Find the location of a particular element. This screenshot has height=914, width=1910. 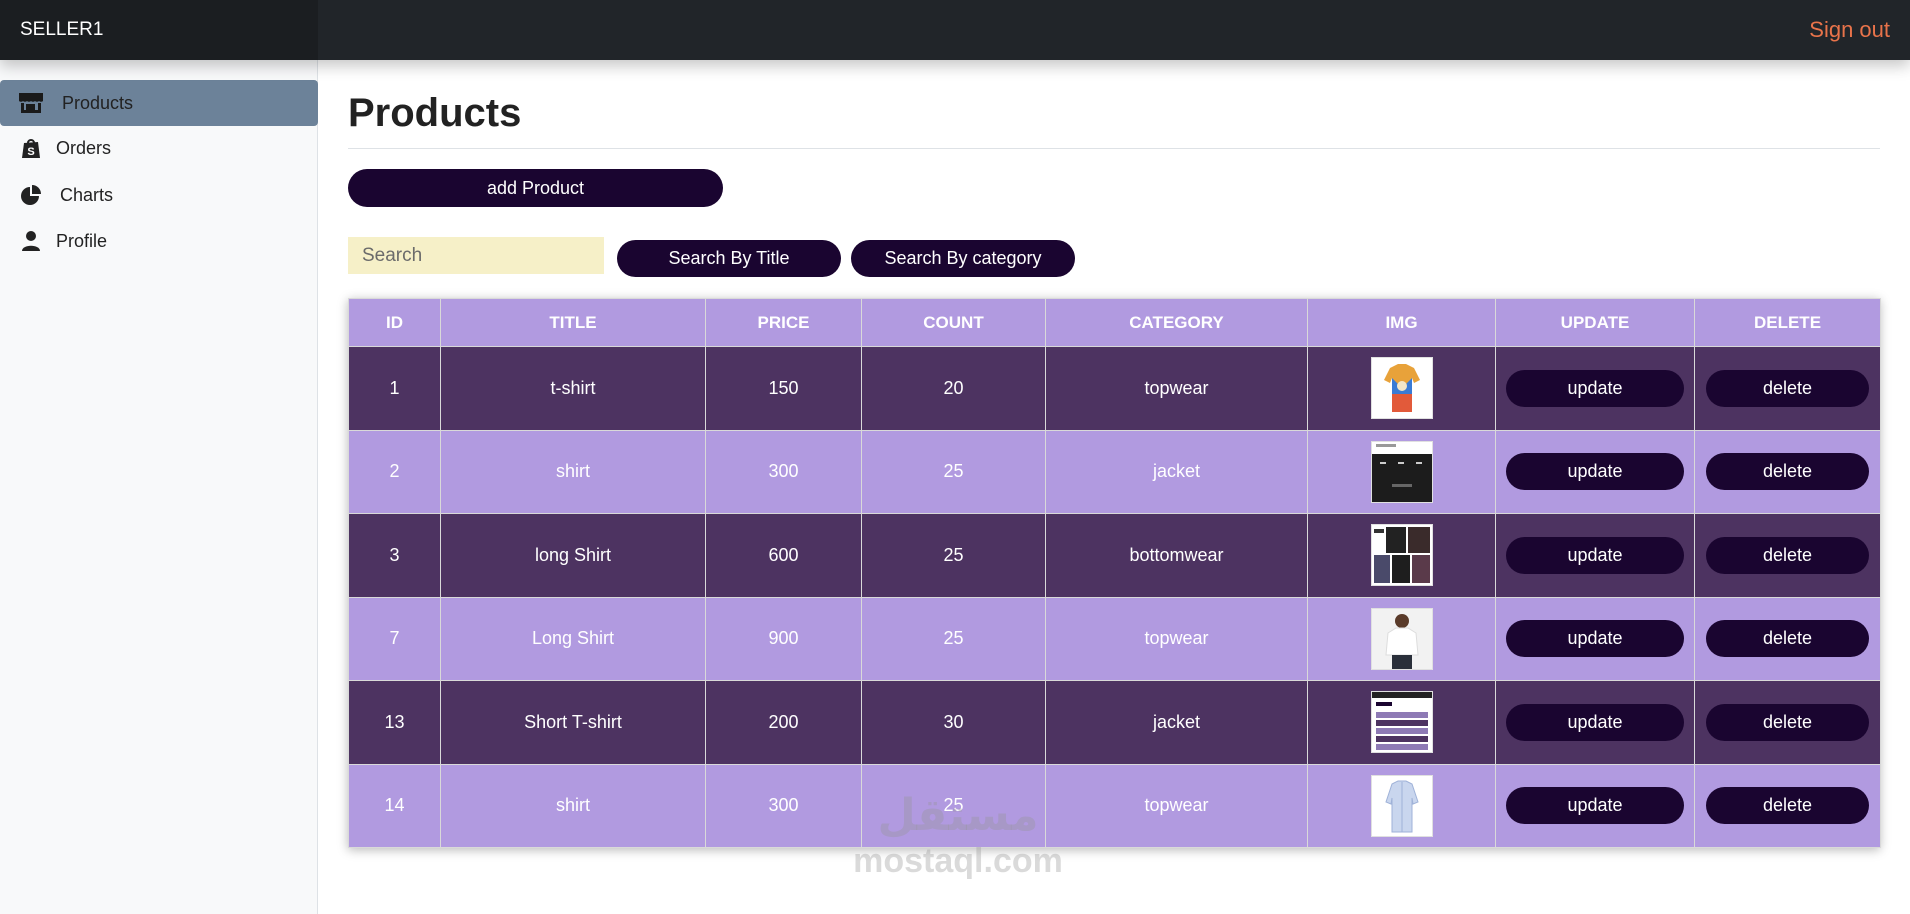

column-header-img: IMG is located at coordinates (1401, 322).